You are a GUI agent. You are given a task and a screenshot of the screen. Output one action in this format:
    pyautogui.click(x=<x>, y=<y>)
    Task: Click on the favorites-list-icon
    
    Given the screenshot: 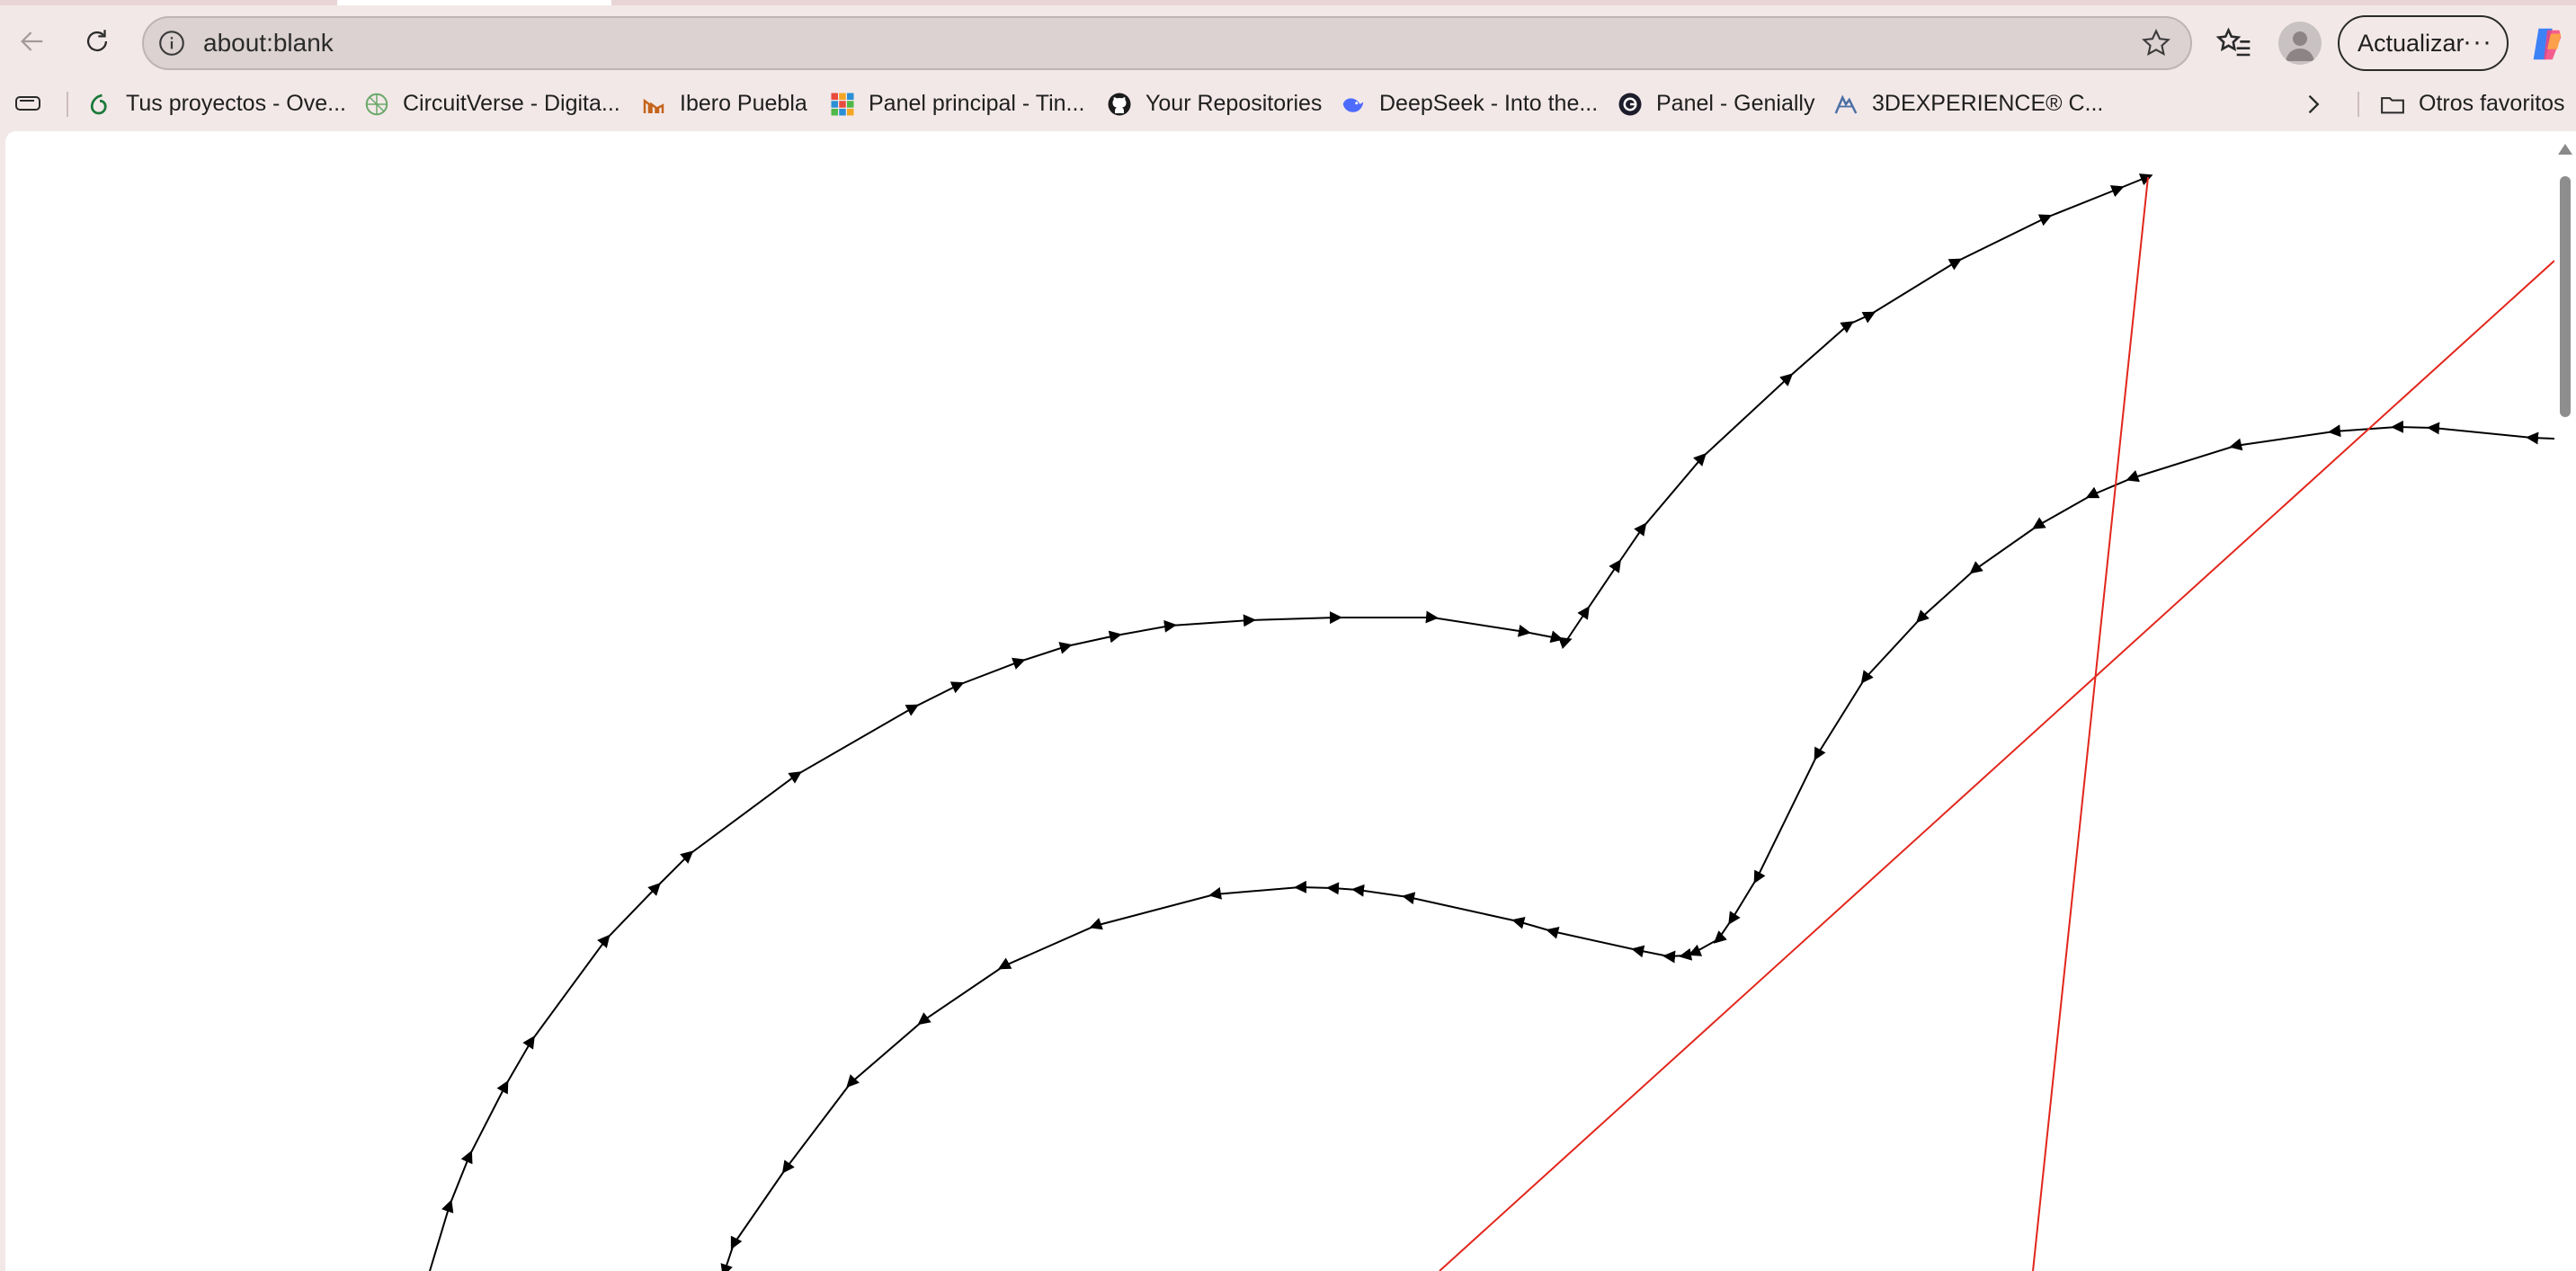 What is the action you would take?
    pyautogui.click(x=2234, y=45)
    